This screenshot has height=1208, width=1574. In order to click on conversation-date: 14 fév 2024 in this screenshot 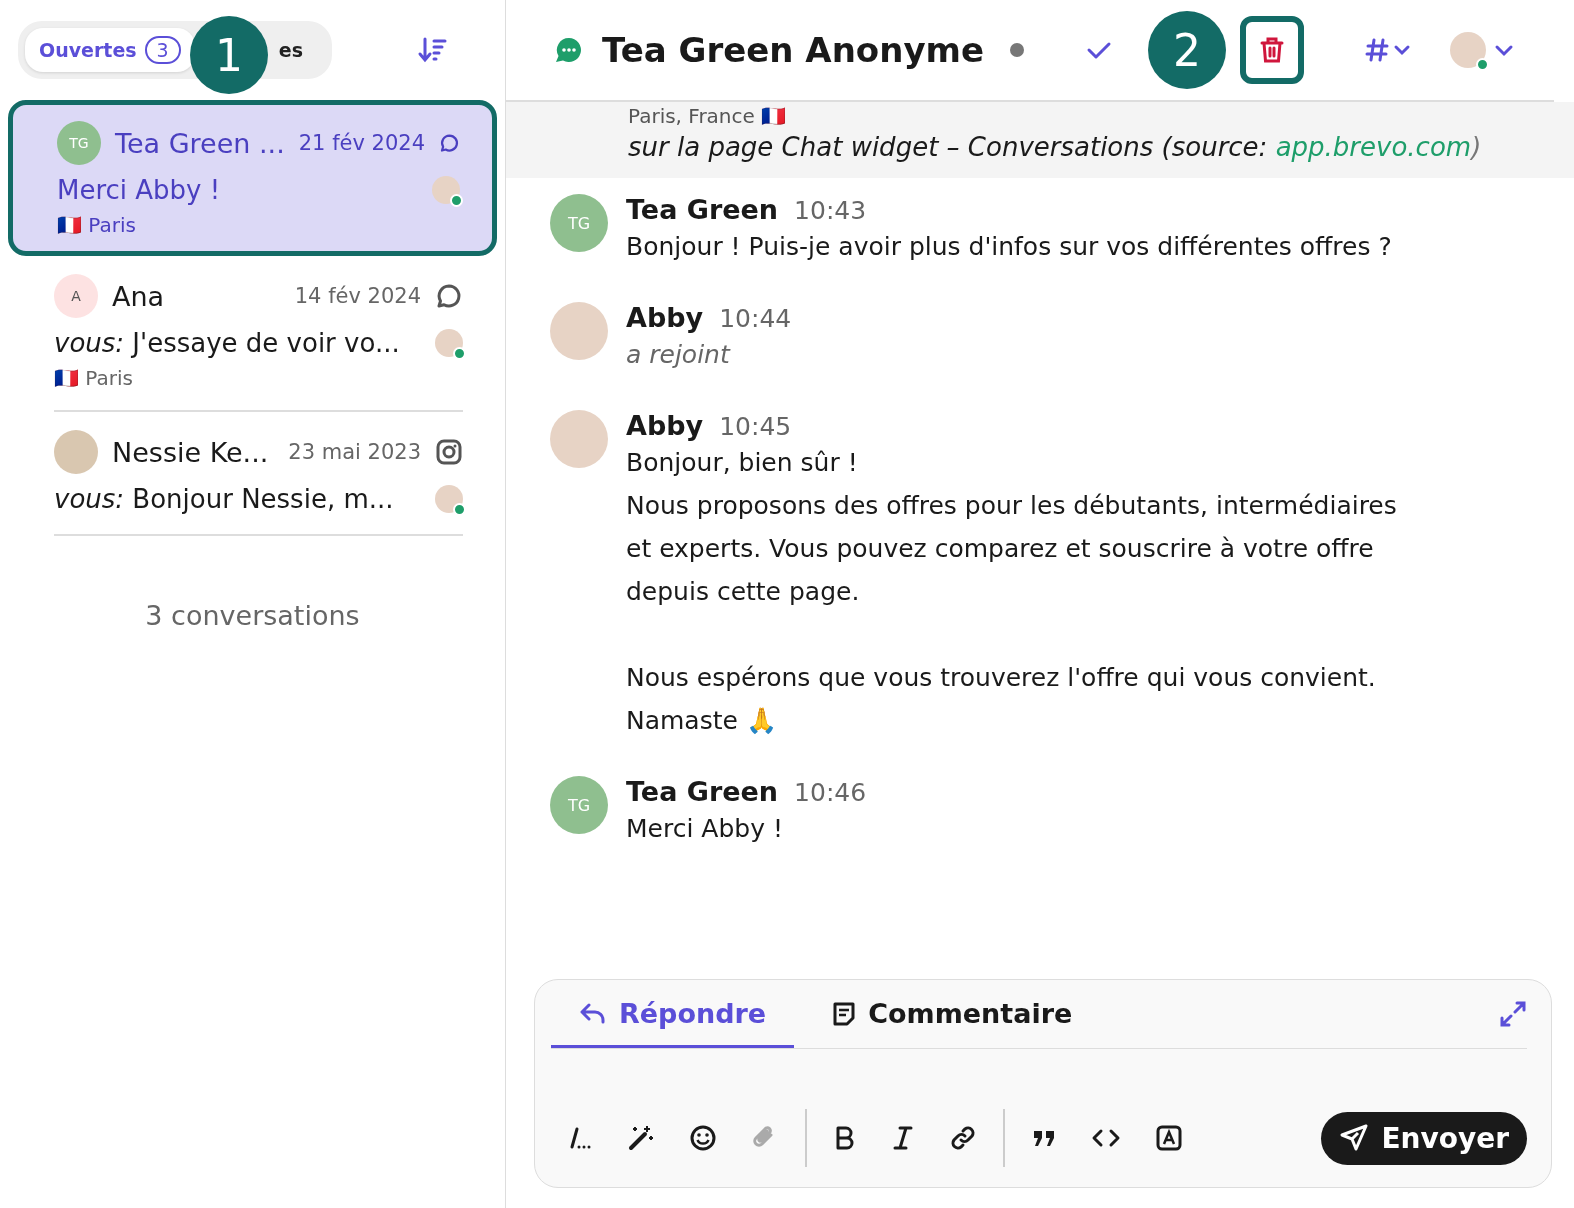, I will do `click(357, 296)`.